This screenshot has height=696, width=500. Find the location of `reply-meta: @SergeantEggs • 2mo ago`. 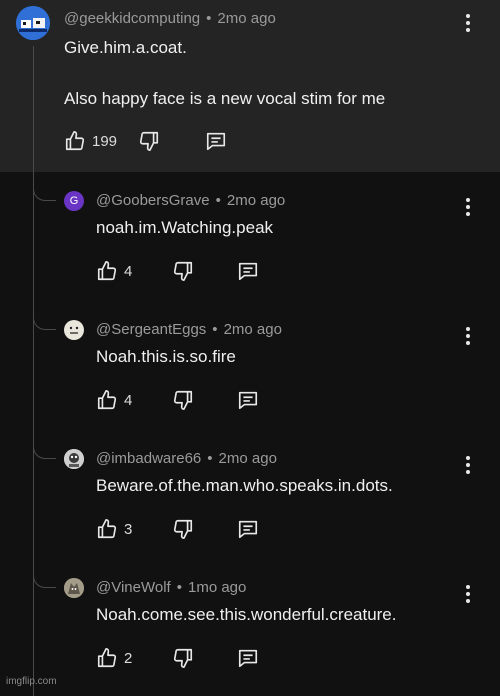

reply-meta: @SergeantEggs • 2mo ago is located at coordinates (189, 329).